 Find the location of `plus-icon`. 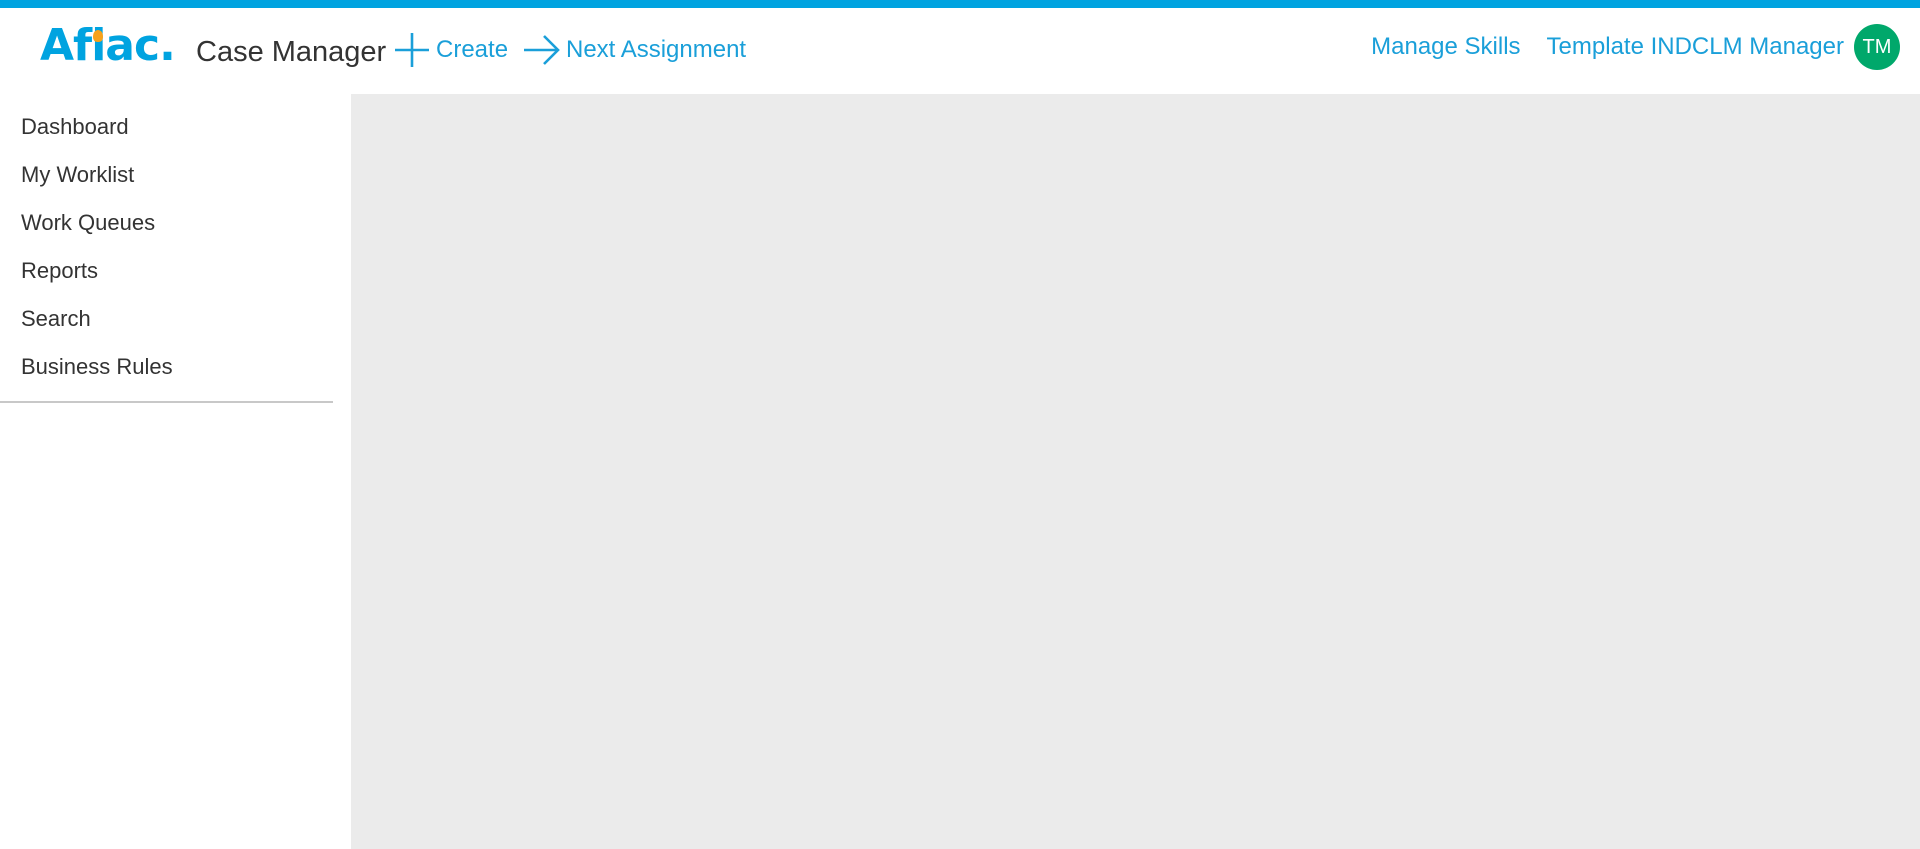

plus-icon is located at coordinates (412, 50).